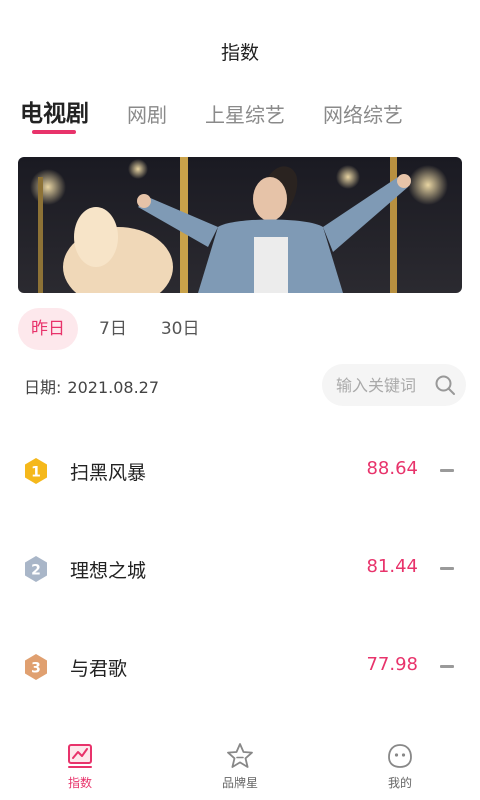 The height and width of the screenshot is (800, 480). I want to click on search-box, so click(394, 385).